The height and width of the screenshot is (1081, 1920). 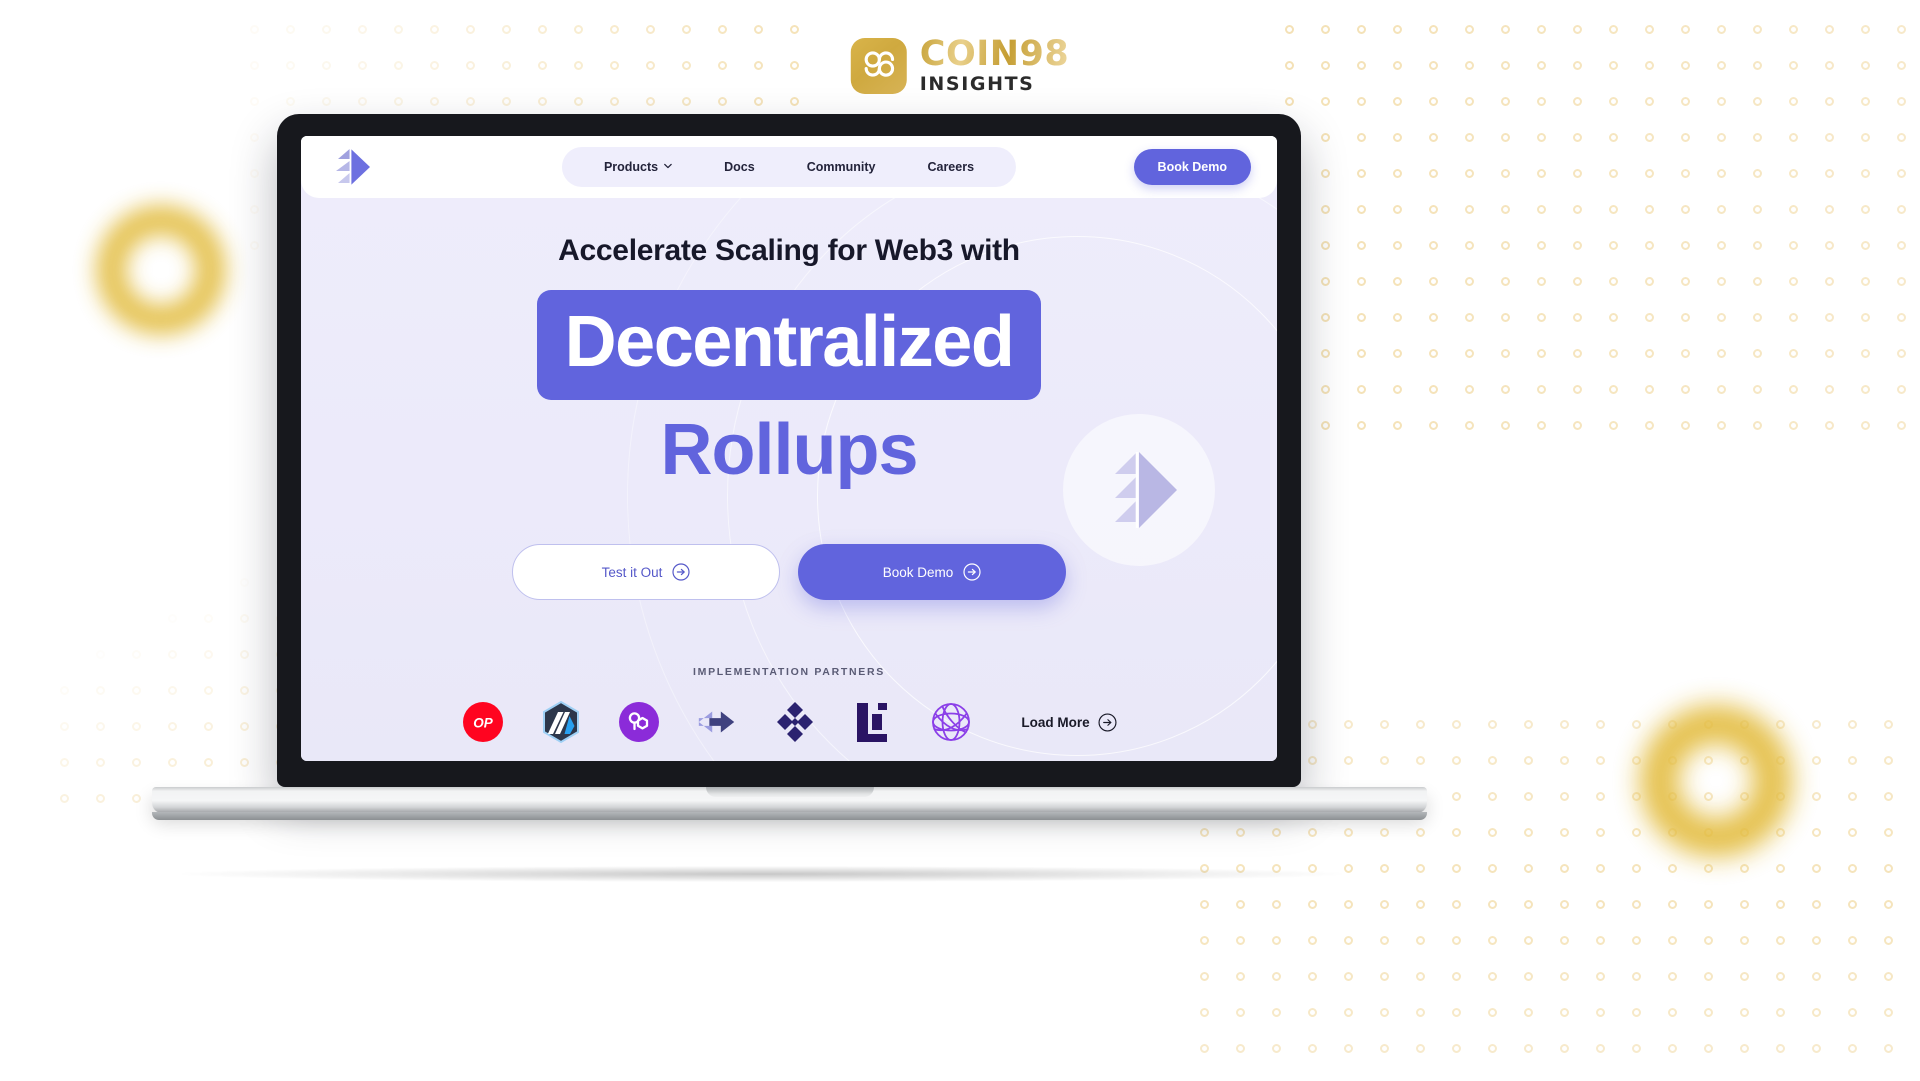 I want to click on rollup-diamond-logo-icon, so click(x=352, y=167).